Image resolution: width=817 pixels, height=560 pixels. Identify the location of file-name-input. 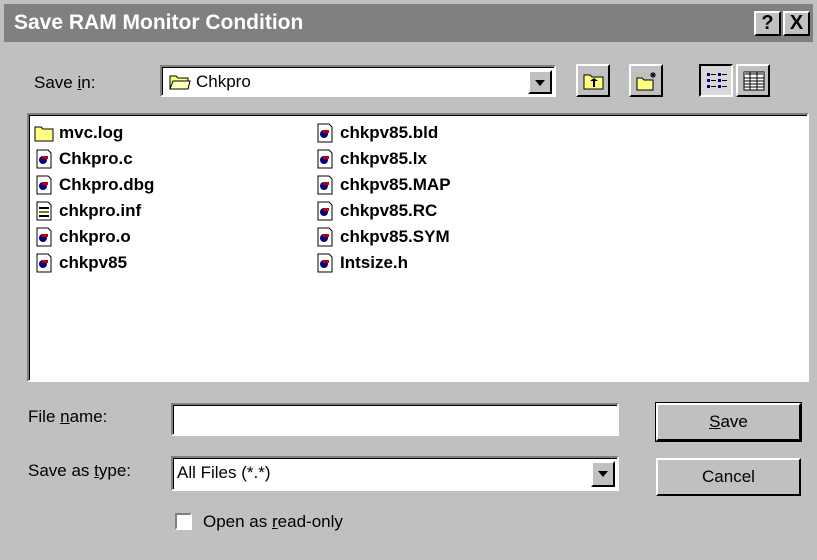
(395, 419).